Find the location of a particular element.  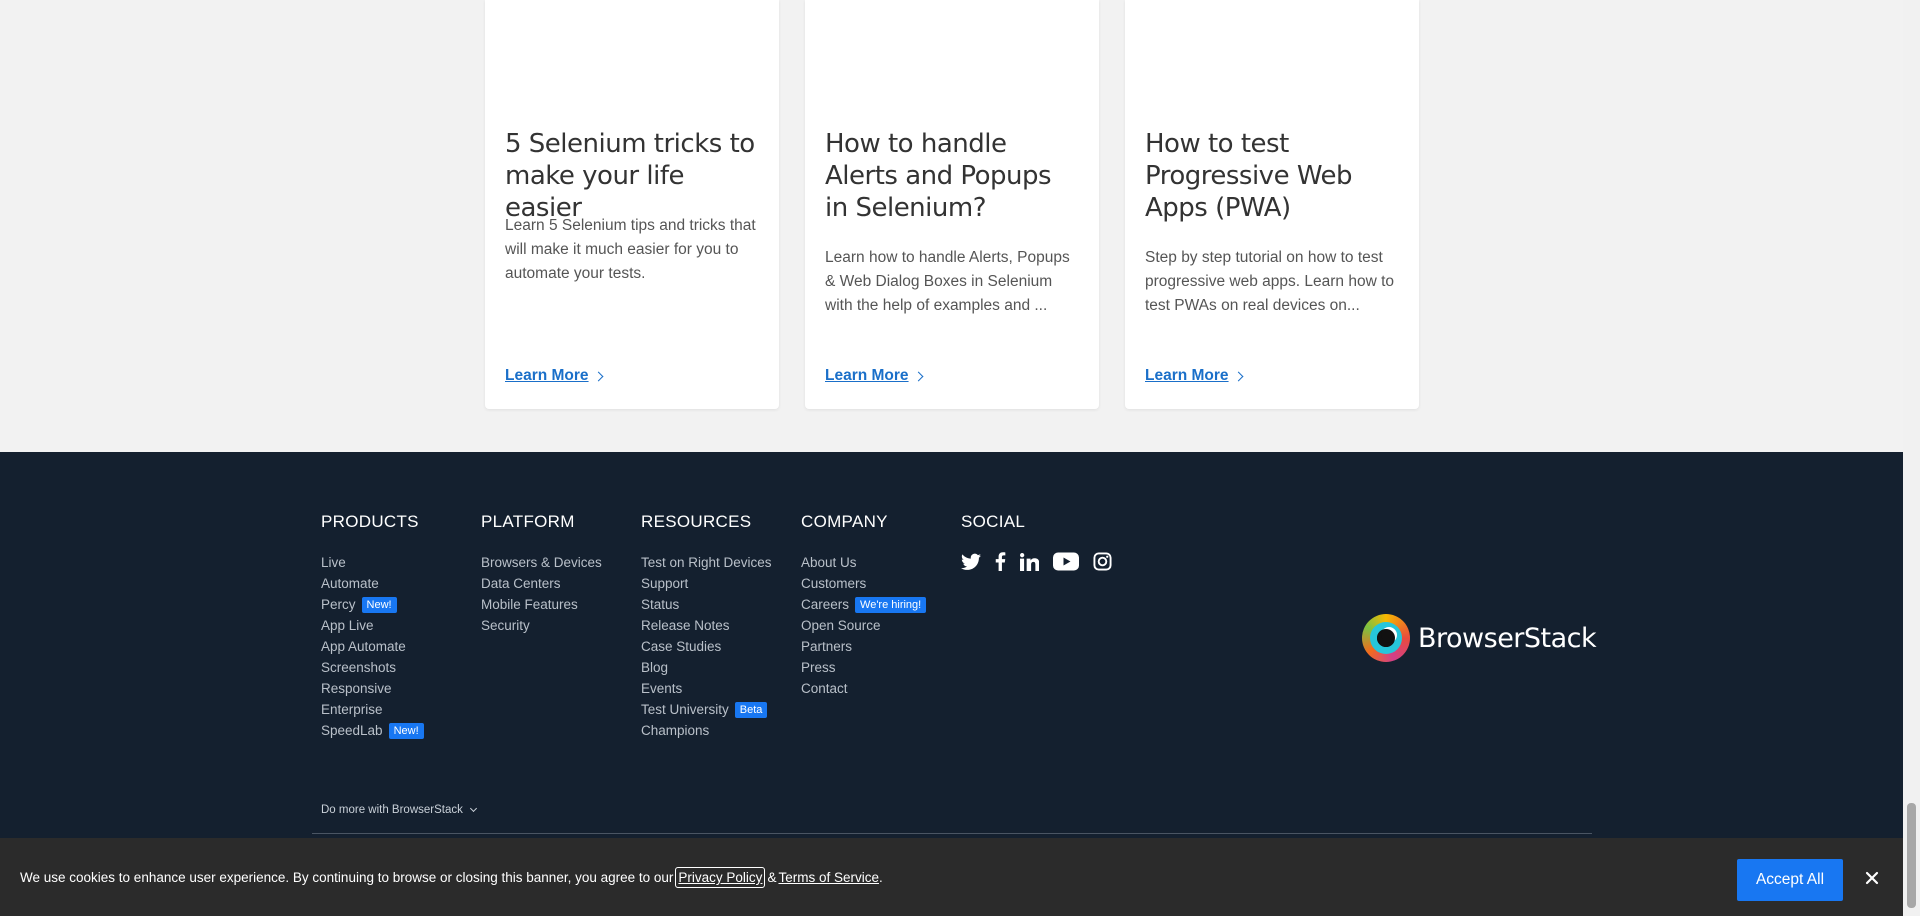

footer-link-automate: Automate is located at coordinates (372, 583).